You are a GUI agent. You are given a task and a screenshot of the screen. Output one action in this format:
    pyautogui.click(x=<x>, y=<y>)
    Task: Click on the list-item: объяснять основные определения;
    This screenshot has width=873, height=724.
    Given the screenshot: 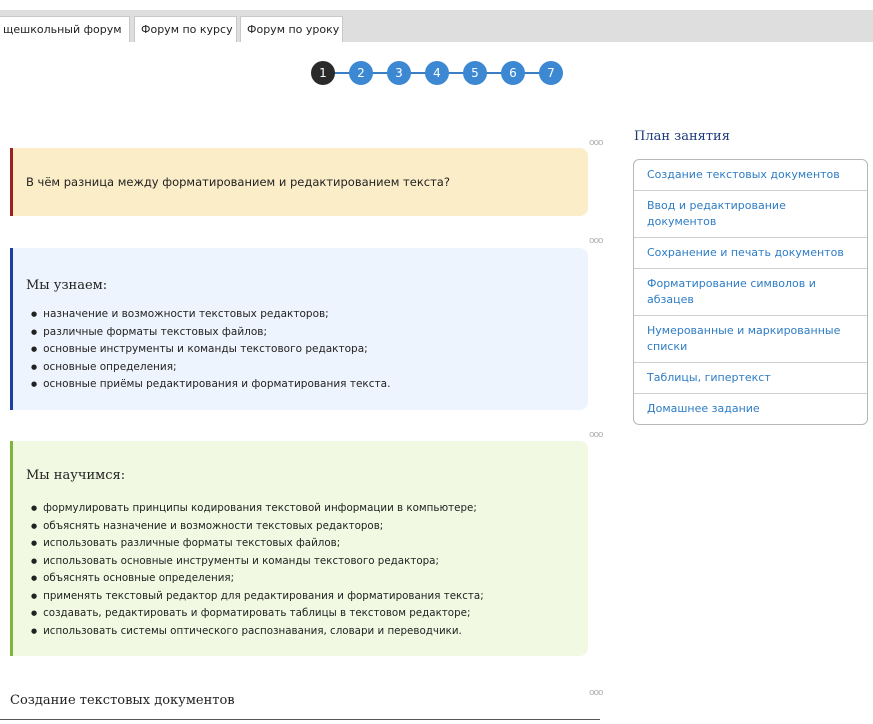 What is the action you would take?
    pyautogui.click(x=257, y=579)
    